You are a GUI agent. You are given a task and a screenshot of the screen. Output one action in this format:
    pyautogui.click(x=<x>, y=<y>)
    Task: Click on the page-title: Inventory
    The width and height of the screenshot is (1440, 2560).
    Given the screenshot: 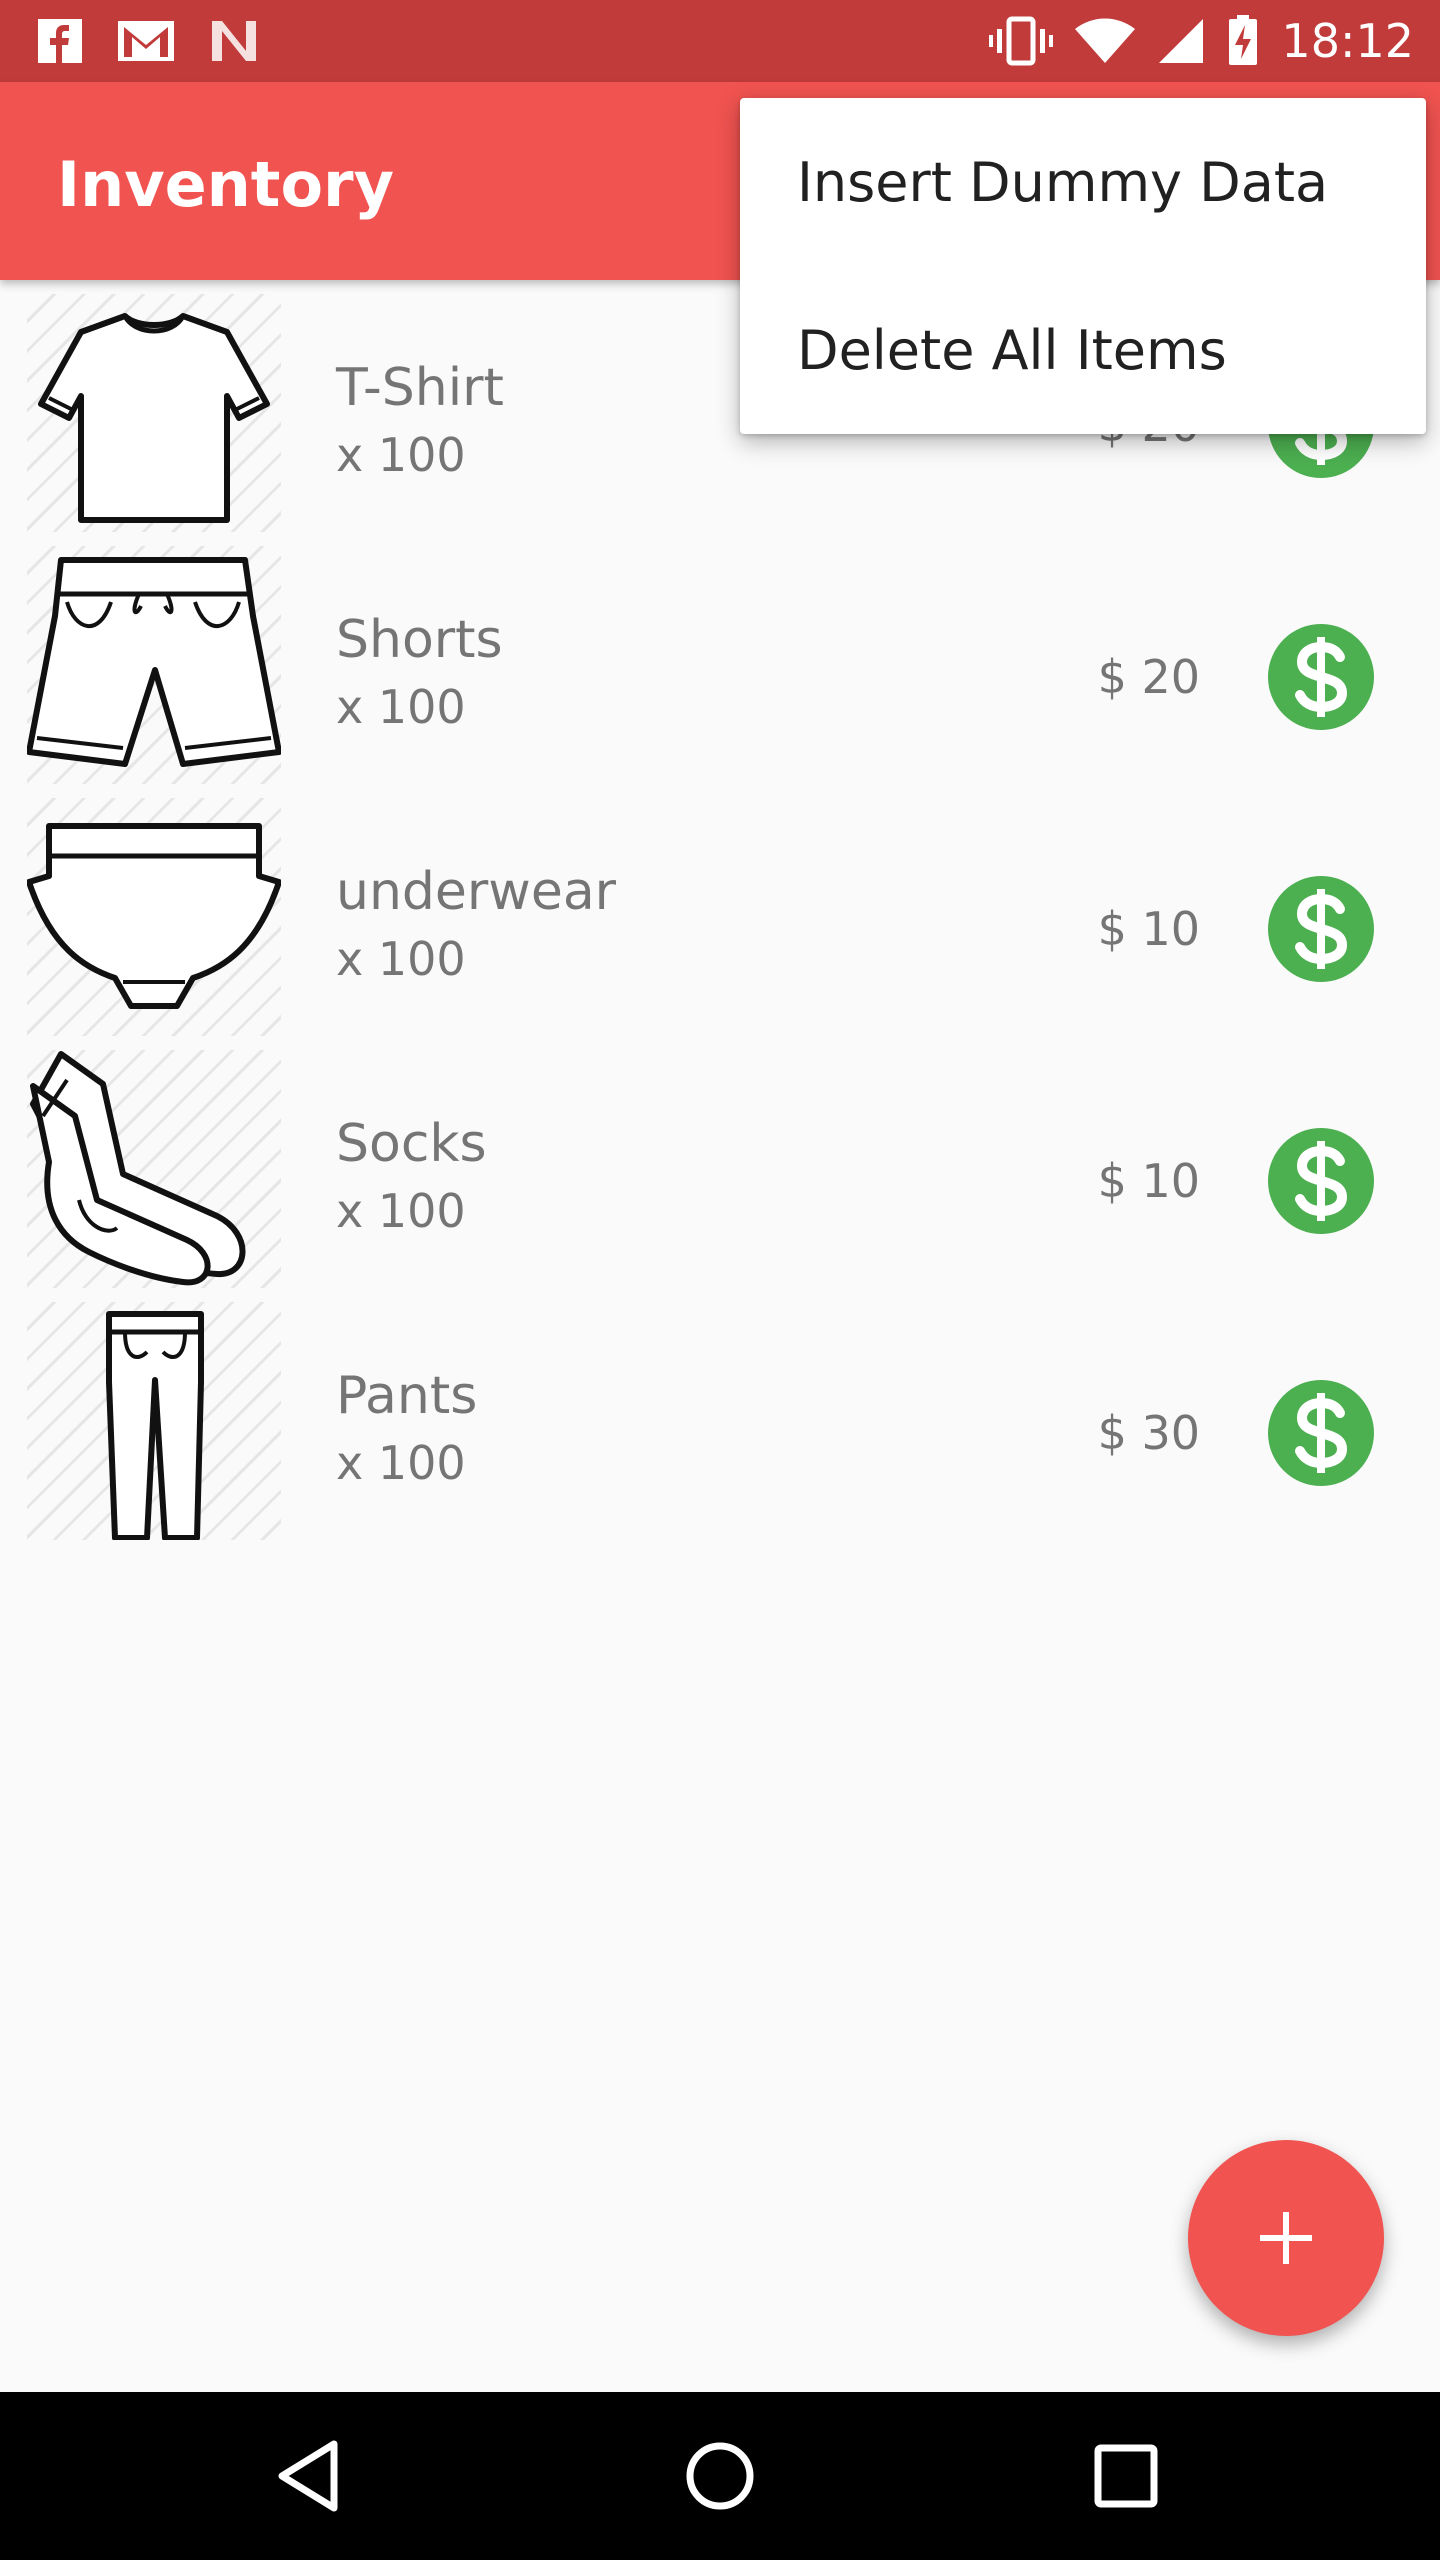 What is the action you would take?
    pyautogui.click(x=226, y=184)
    